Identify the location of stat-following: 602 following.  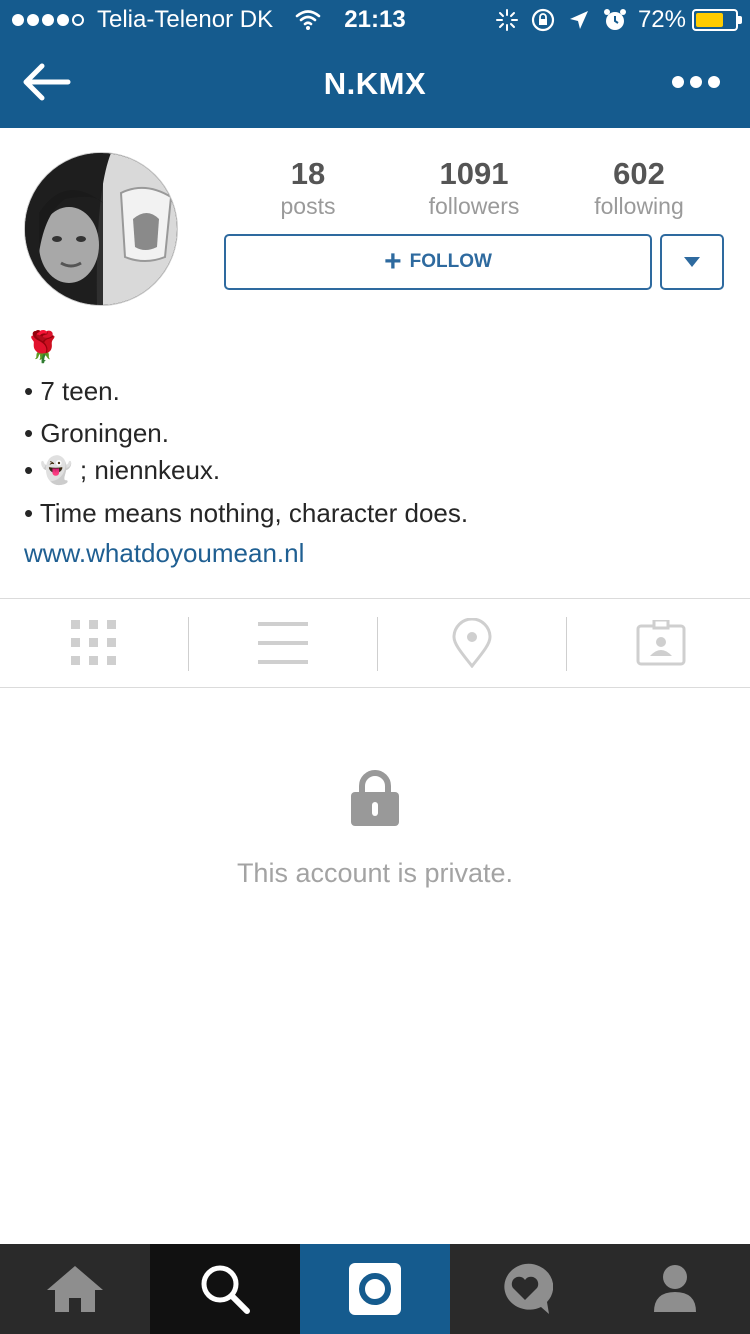
(639, 188).